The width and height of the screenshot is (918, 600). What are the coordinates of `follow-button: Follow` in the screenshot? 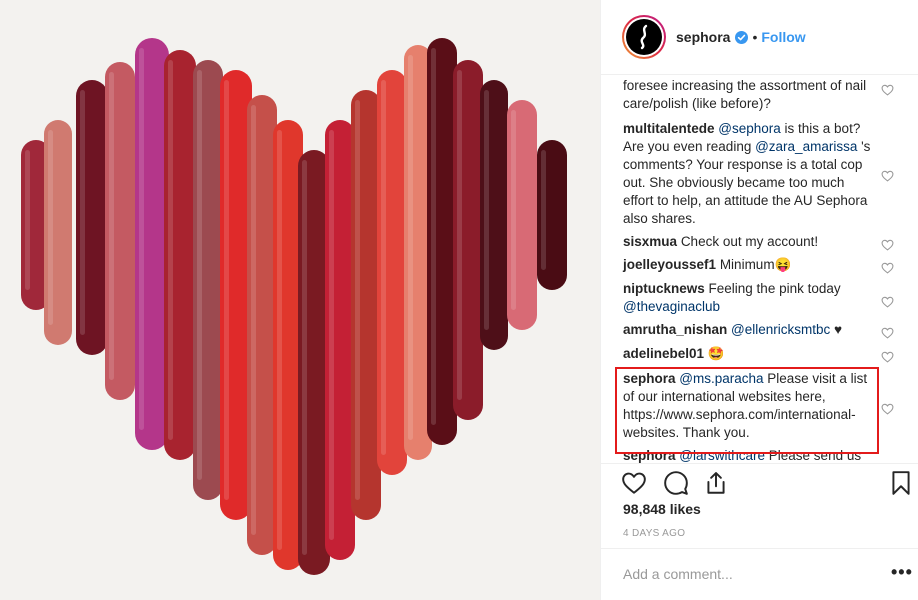 It's located at (783, 37).